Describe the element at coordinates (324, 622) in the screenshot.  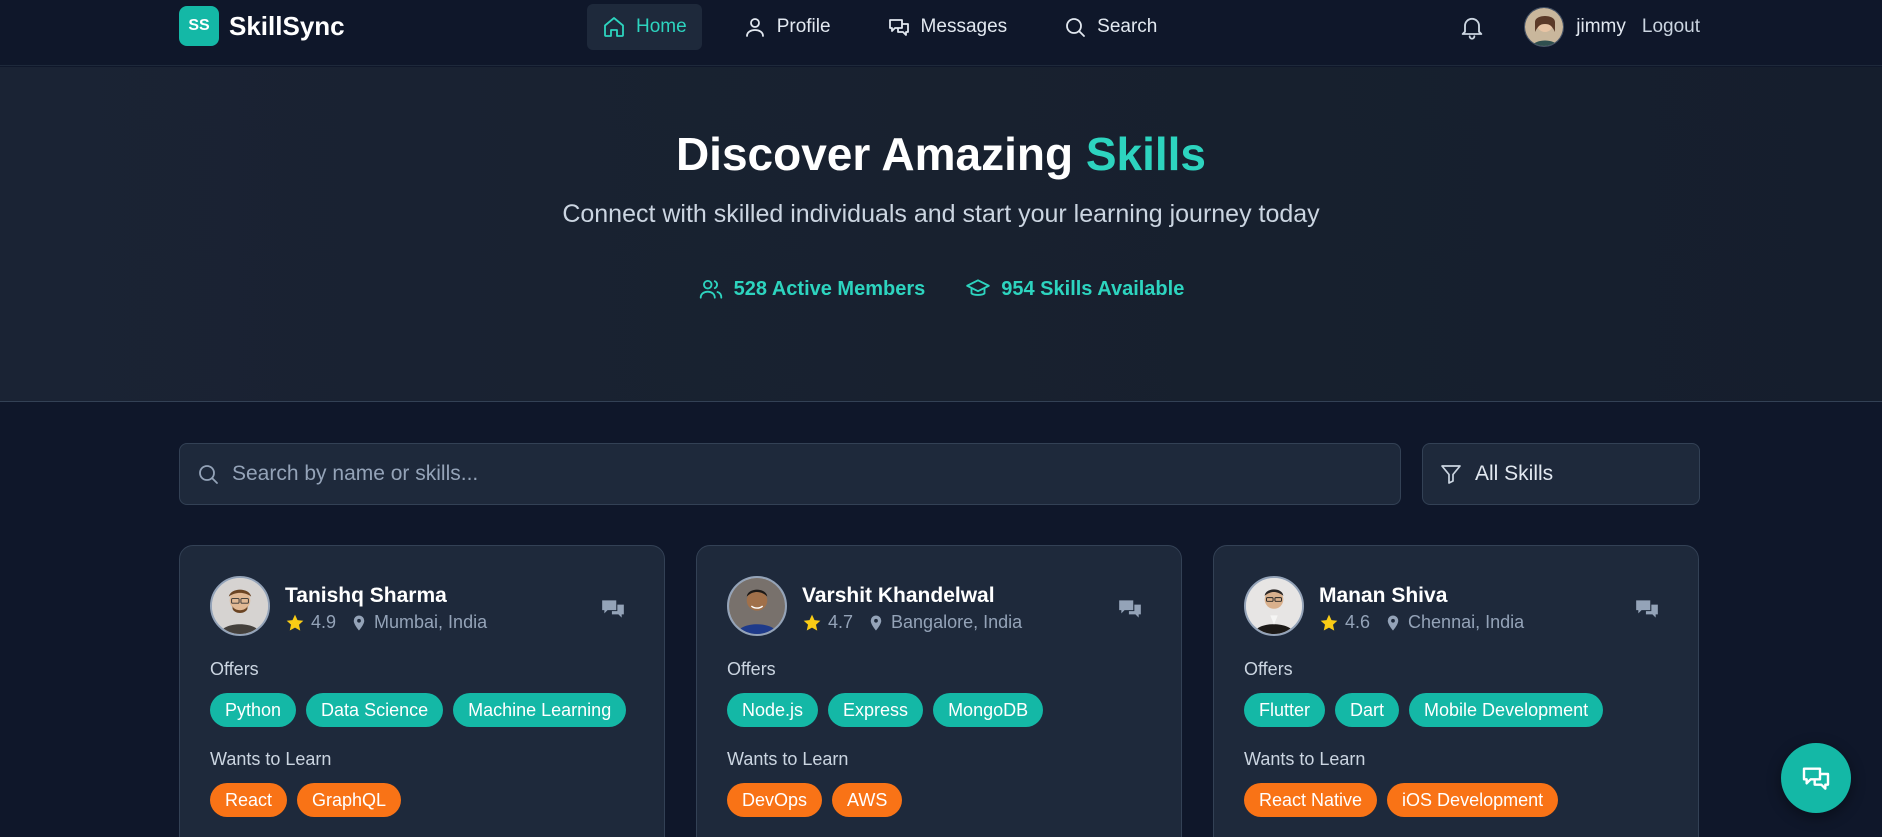
I see `member-rating: 4.9` at that location.